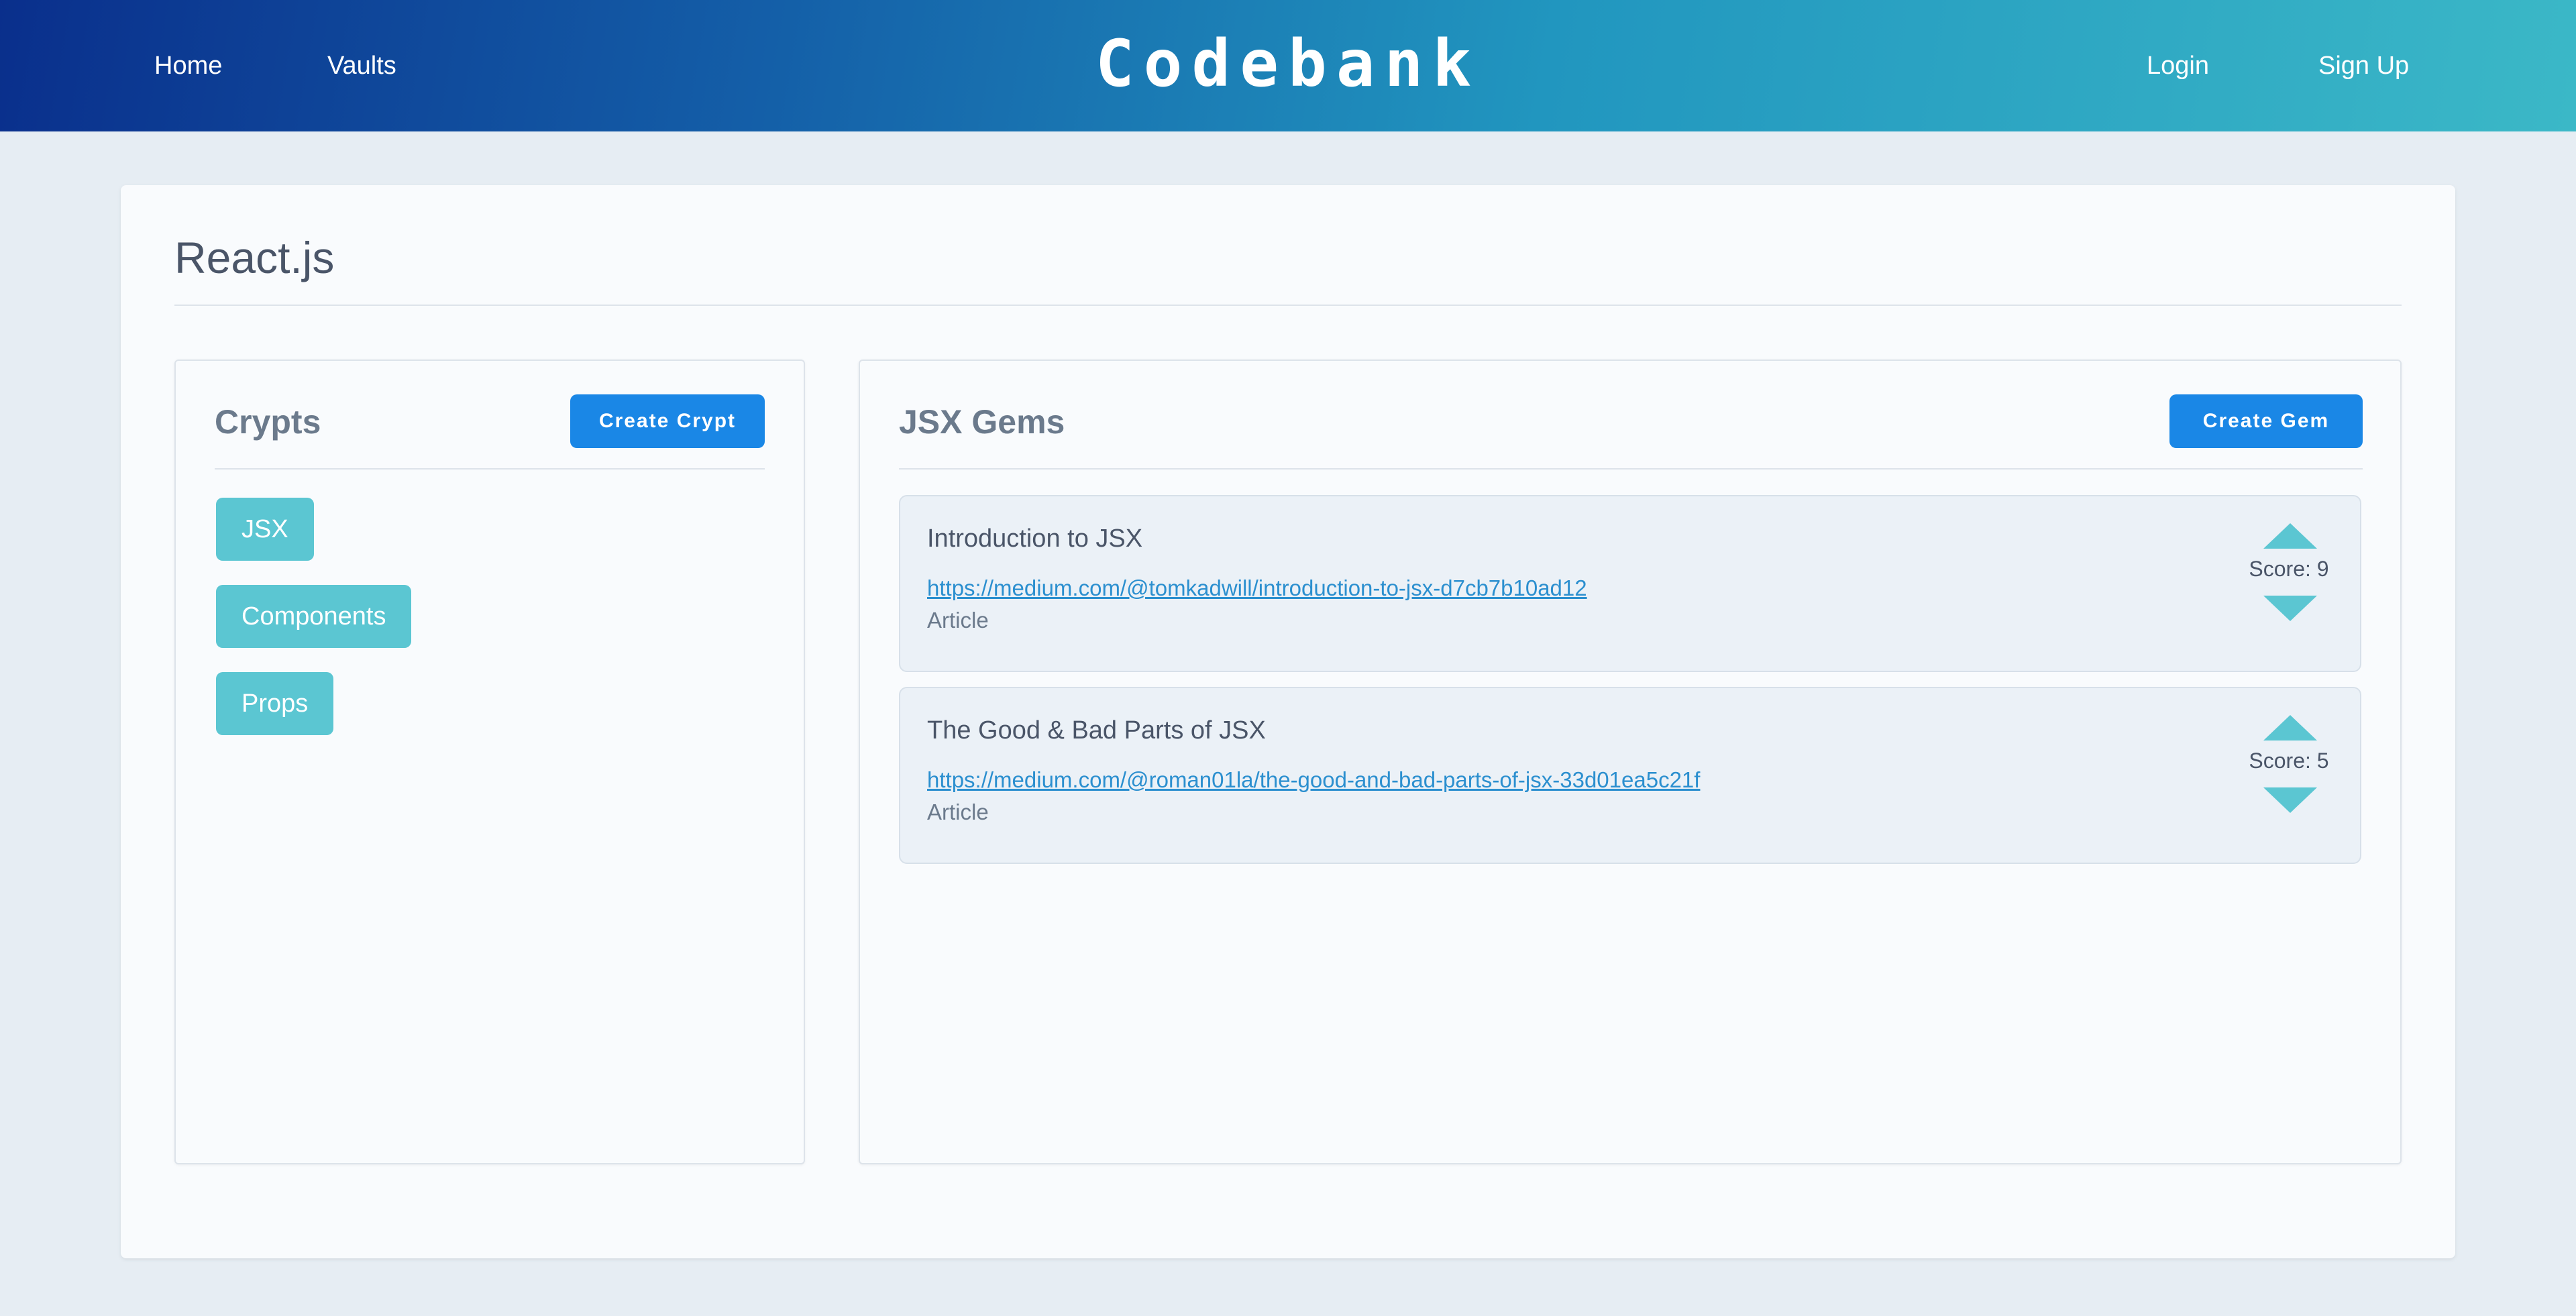  I want to click on nav-login-link: Login, so click(2178, 65).